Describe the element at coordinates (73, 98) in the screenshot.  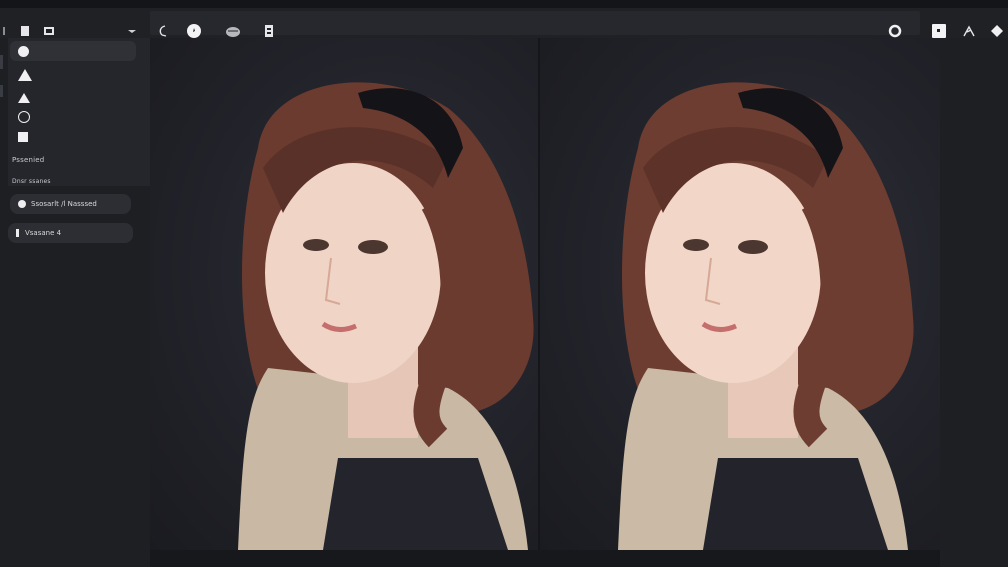
I see `shape-triangle-small-option` at that location.